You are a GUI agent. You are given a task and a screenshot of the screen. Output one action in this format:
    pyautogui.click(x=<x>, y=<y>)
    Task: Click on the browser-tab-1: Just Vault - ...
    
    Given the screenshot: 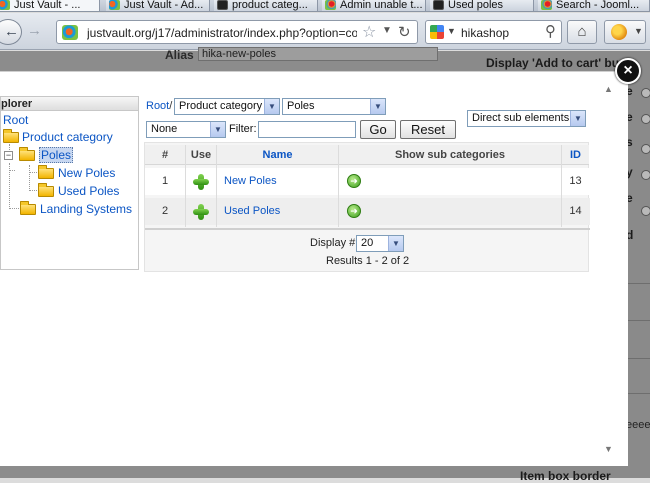 What is the action you would take?
    pyautogui.click(x=50, y=5)
    